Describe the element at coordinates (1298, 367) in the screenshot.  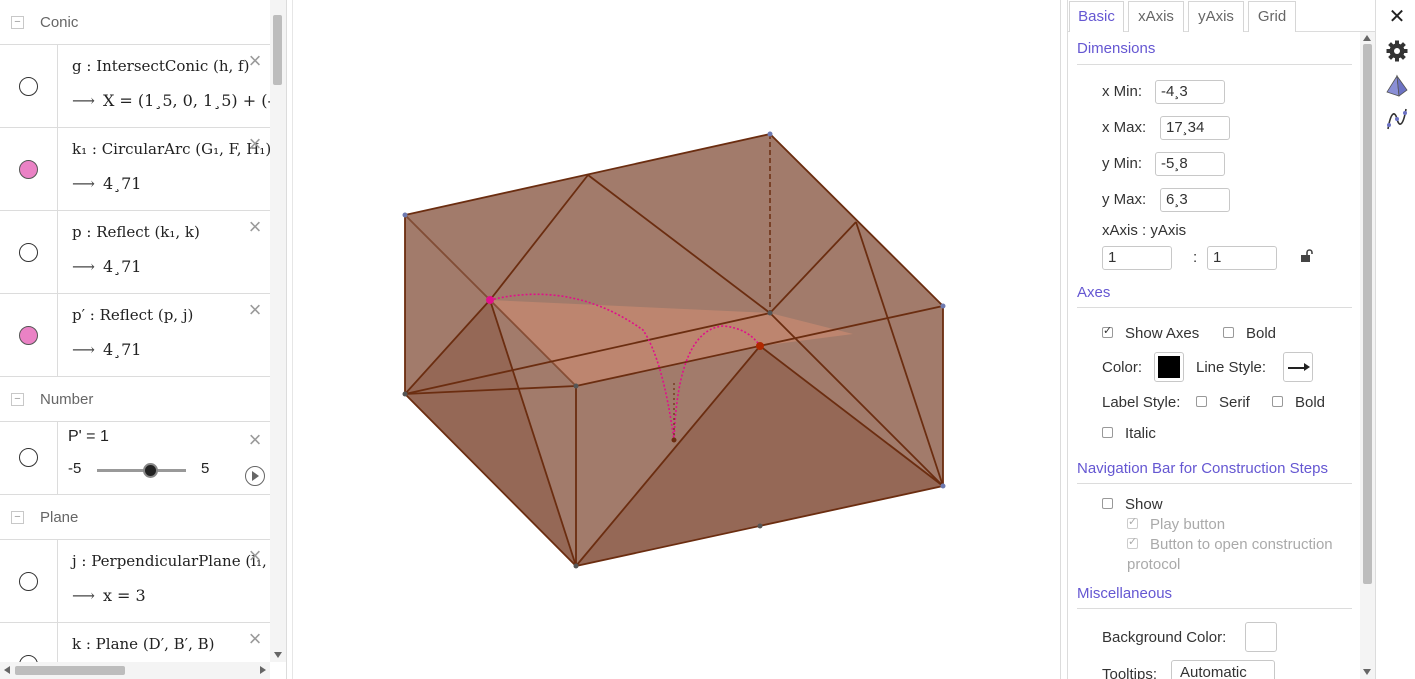
I see `line-style-button` at that location.